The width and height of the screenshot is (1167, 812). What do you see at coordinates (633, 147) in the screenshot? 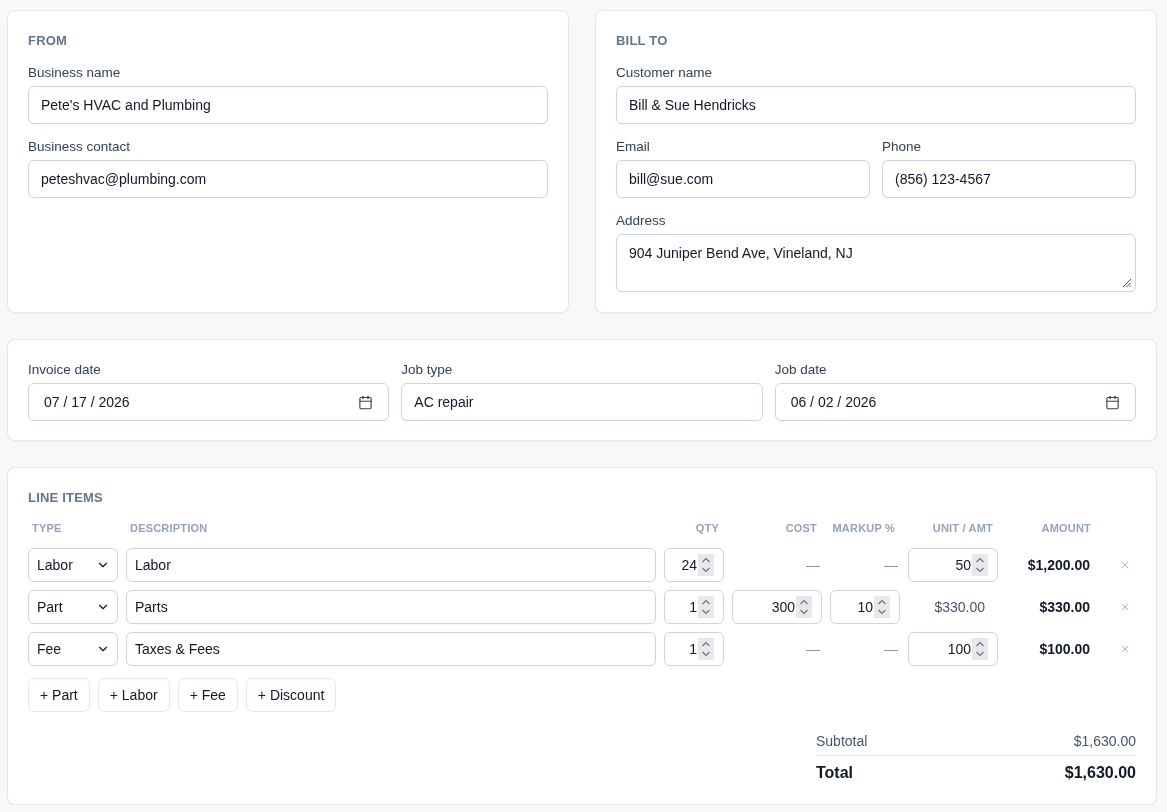
I see `field-label: Email` at bounding box center [633, 147].